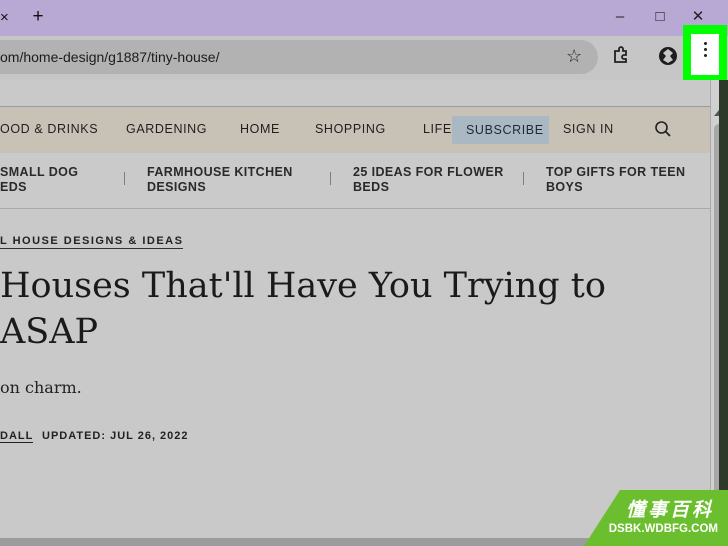 The width and height of the screenshot is (728, 546). I want to click on trending-item-line: BOYS, so click(565, 187).